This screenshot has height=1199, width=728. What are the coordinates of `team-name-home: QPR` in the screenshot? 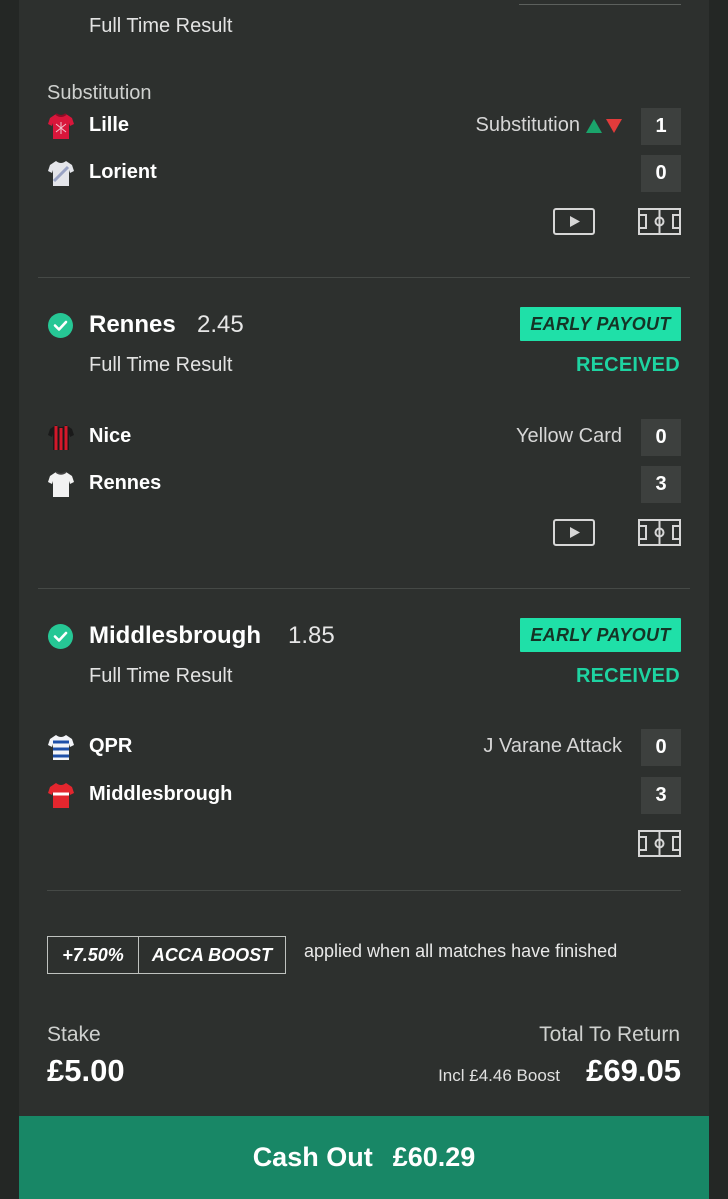 It's located at (111, 746).